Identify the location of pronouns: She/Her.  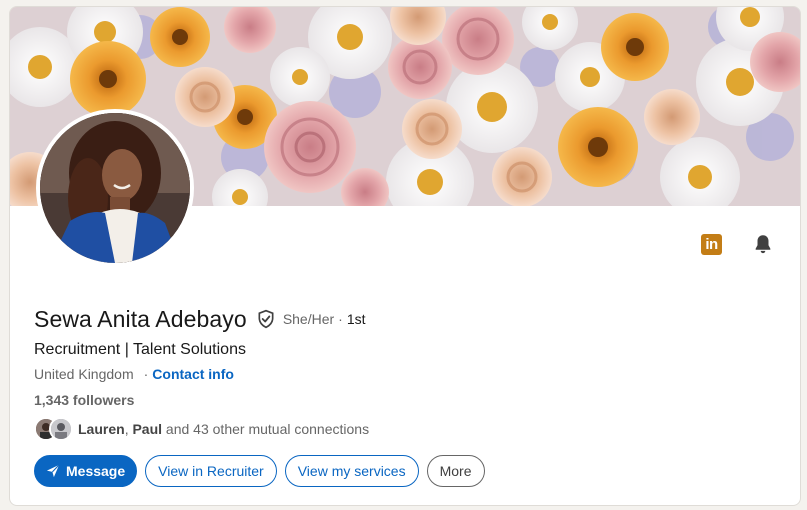
(308, 319).